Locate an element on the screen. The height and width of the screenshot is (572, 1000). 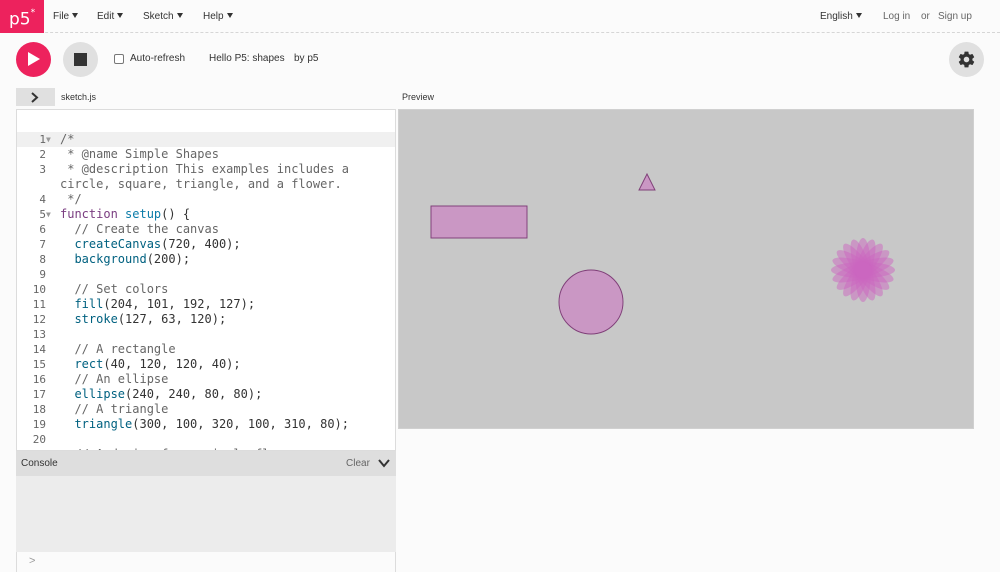
menu-help: Help is located at coordinates (218, 16).